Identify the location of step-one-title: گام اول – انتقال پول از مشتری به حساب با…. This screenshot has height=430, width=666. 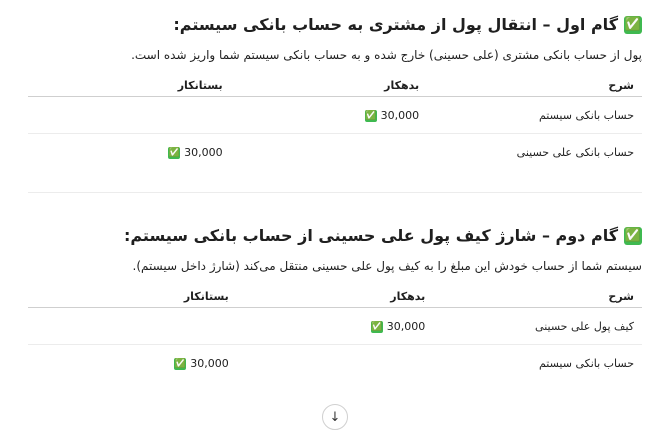
(395, 24).